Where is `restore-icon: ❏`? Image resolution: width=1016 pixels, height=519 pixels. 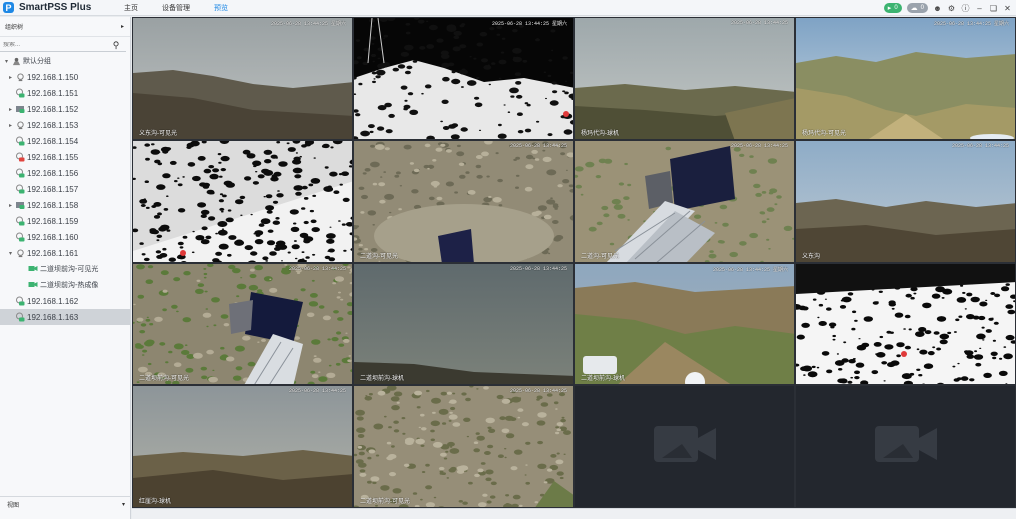
restore-icon: ❏ is located at coordinates (993, 8).